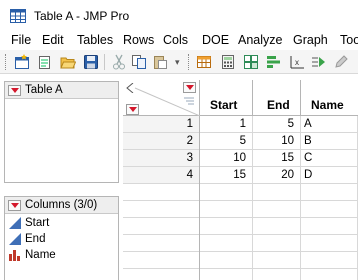 The height and width of the screenshot is (280, 358). I want to click on menu-rows: Rows, so click(138, 40).